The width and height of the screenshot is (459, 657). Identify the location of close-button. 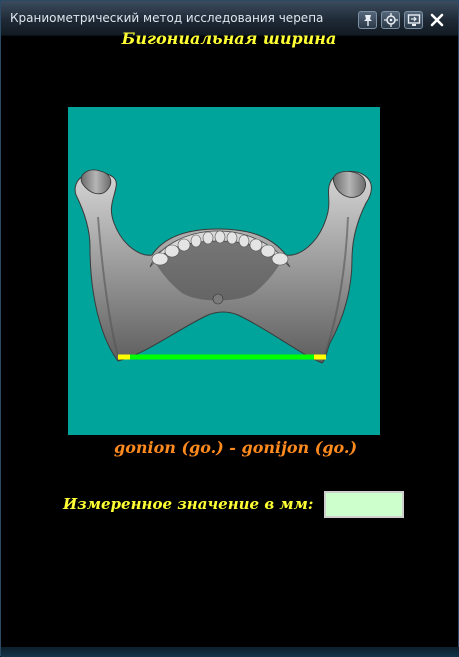
(437, 20).